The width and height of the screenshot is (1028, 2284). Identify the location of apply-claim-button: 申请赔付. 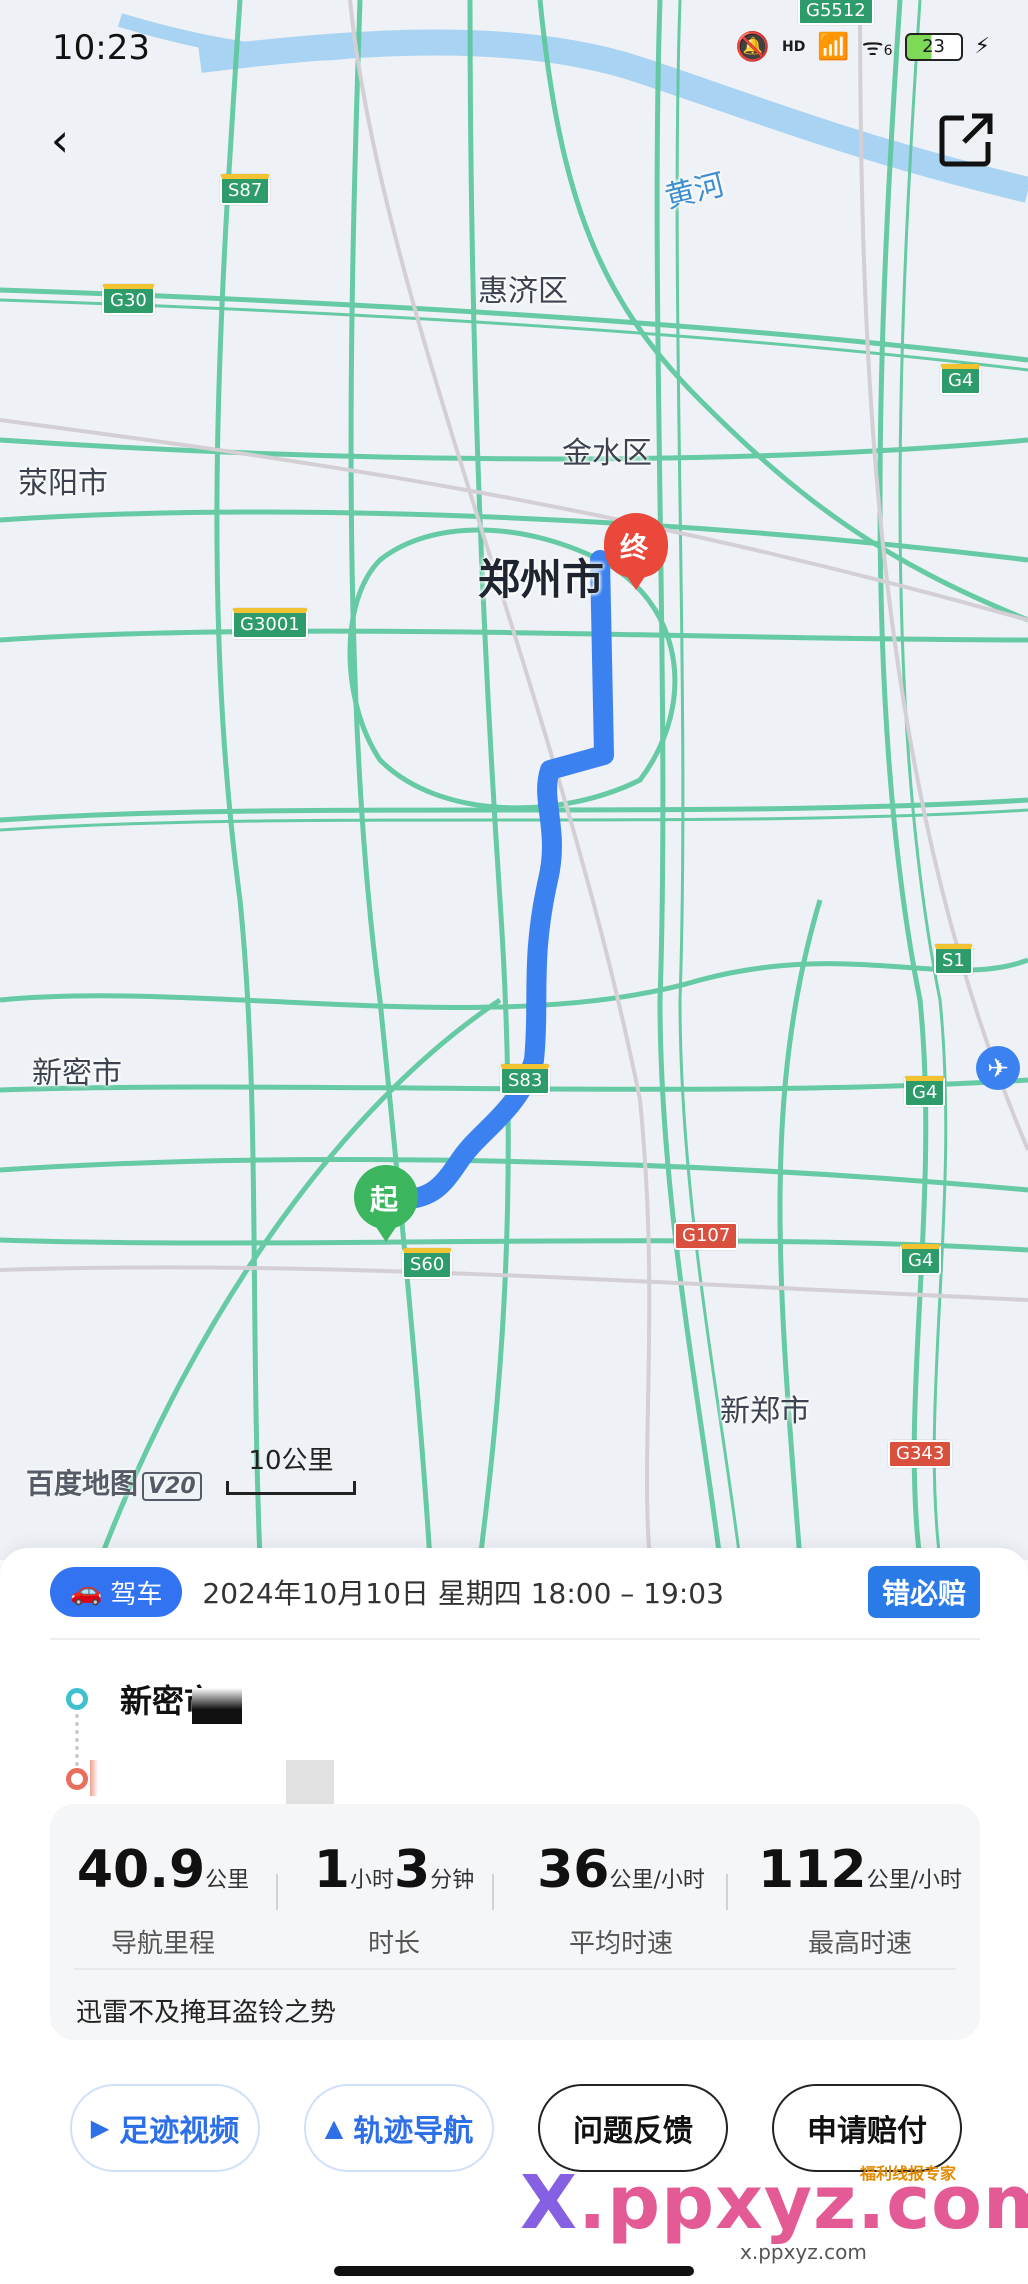
(867, 2128).